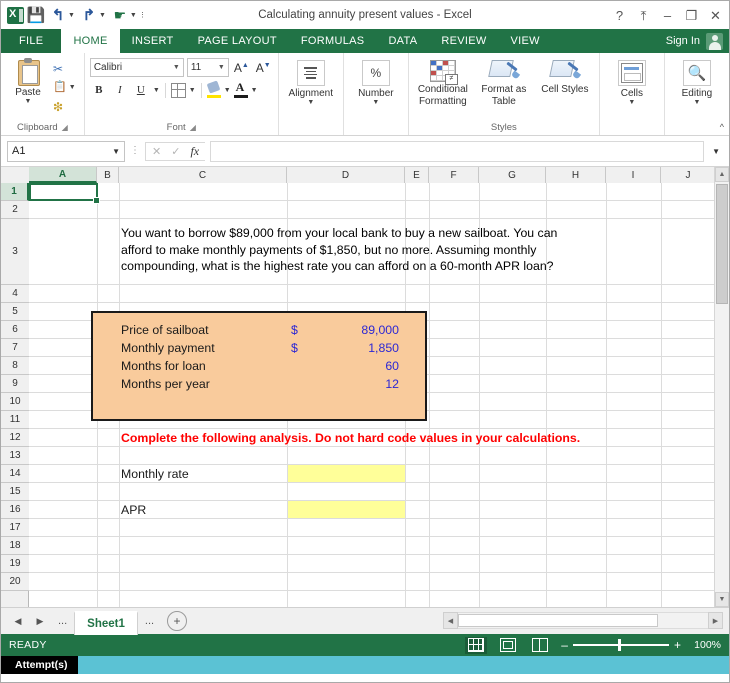 Image resolution: width=730 pixels, height=683 pixels. I want to click on horizontal-scrollbar: ◀ ▶, so click(583, 620).